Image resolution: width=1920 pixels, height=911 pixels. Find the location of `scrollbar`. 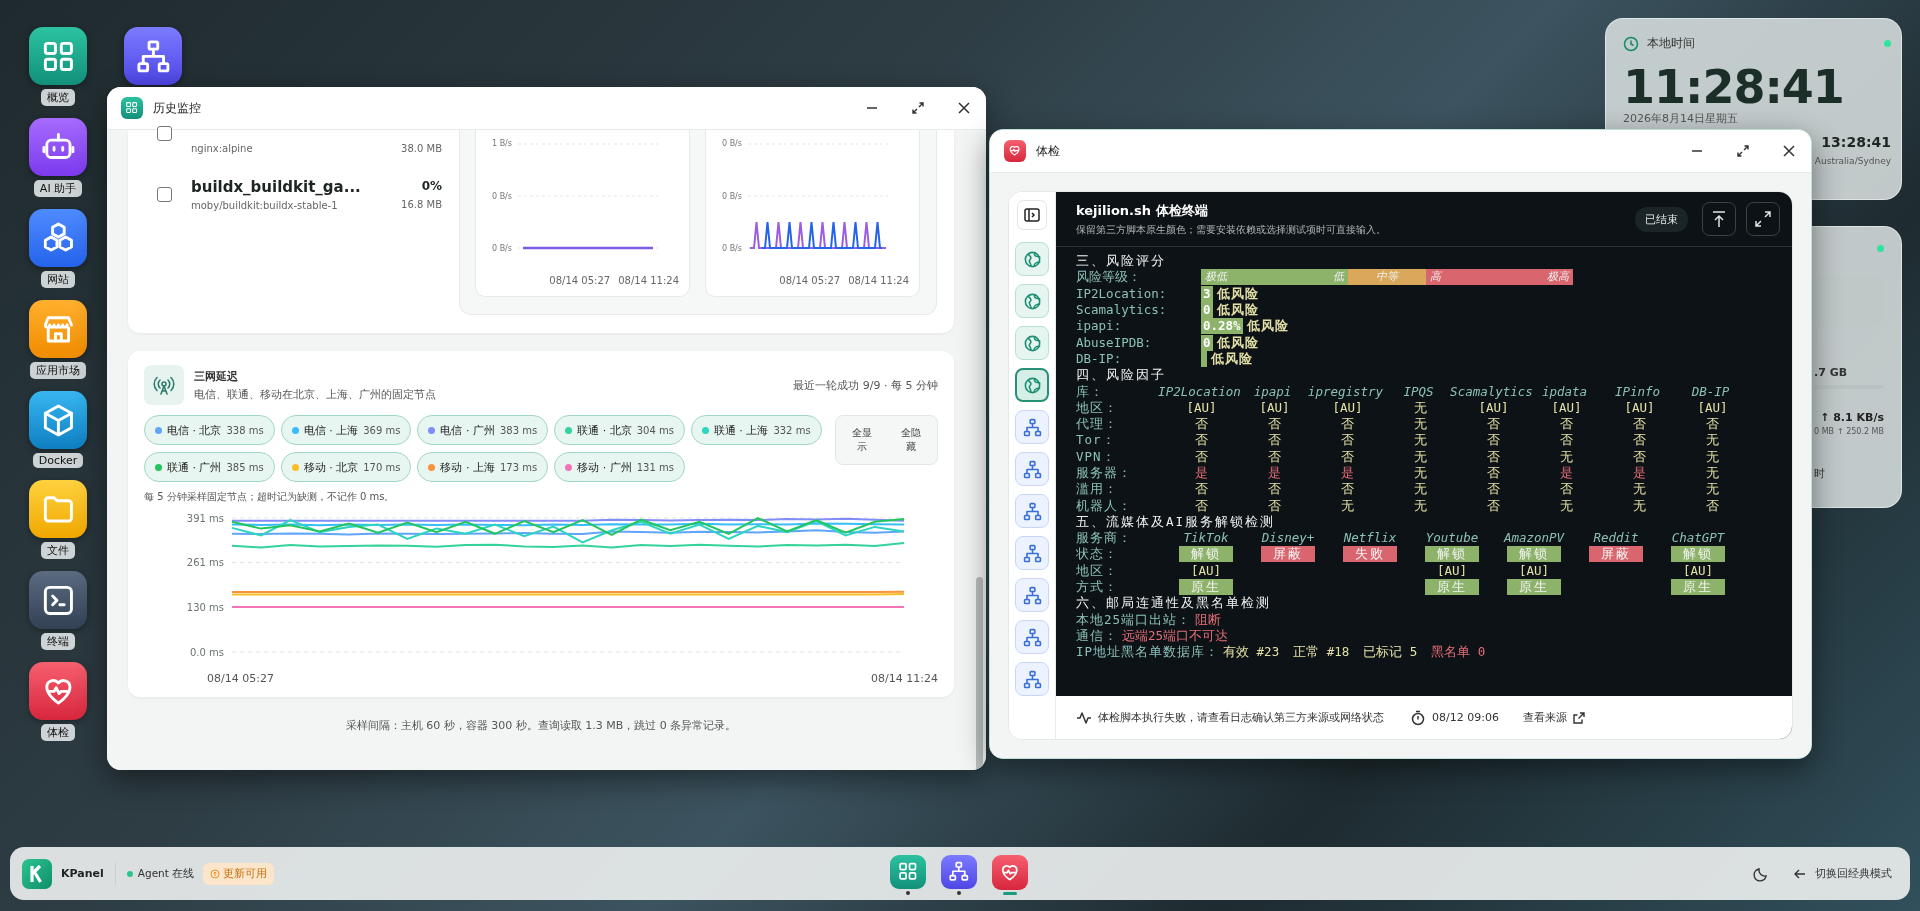

scrollbar is located at coordinates (979, 673).